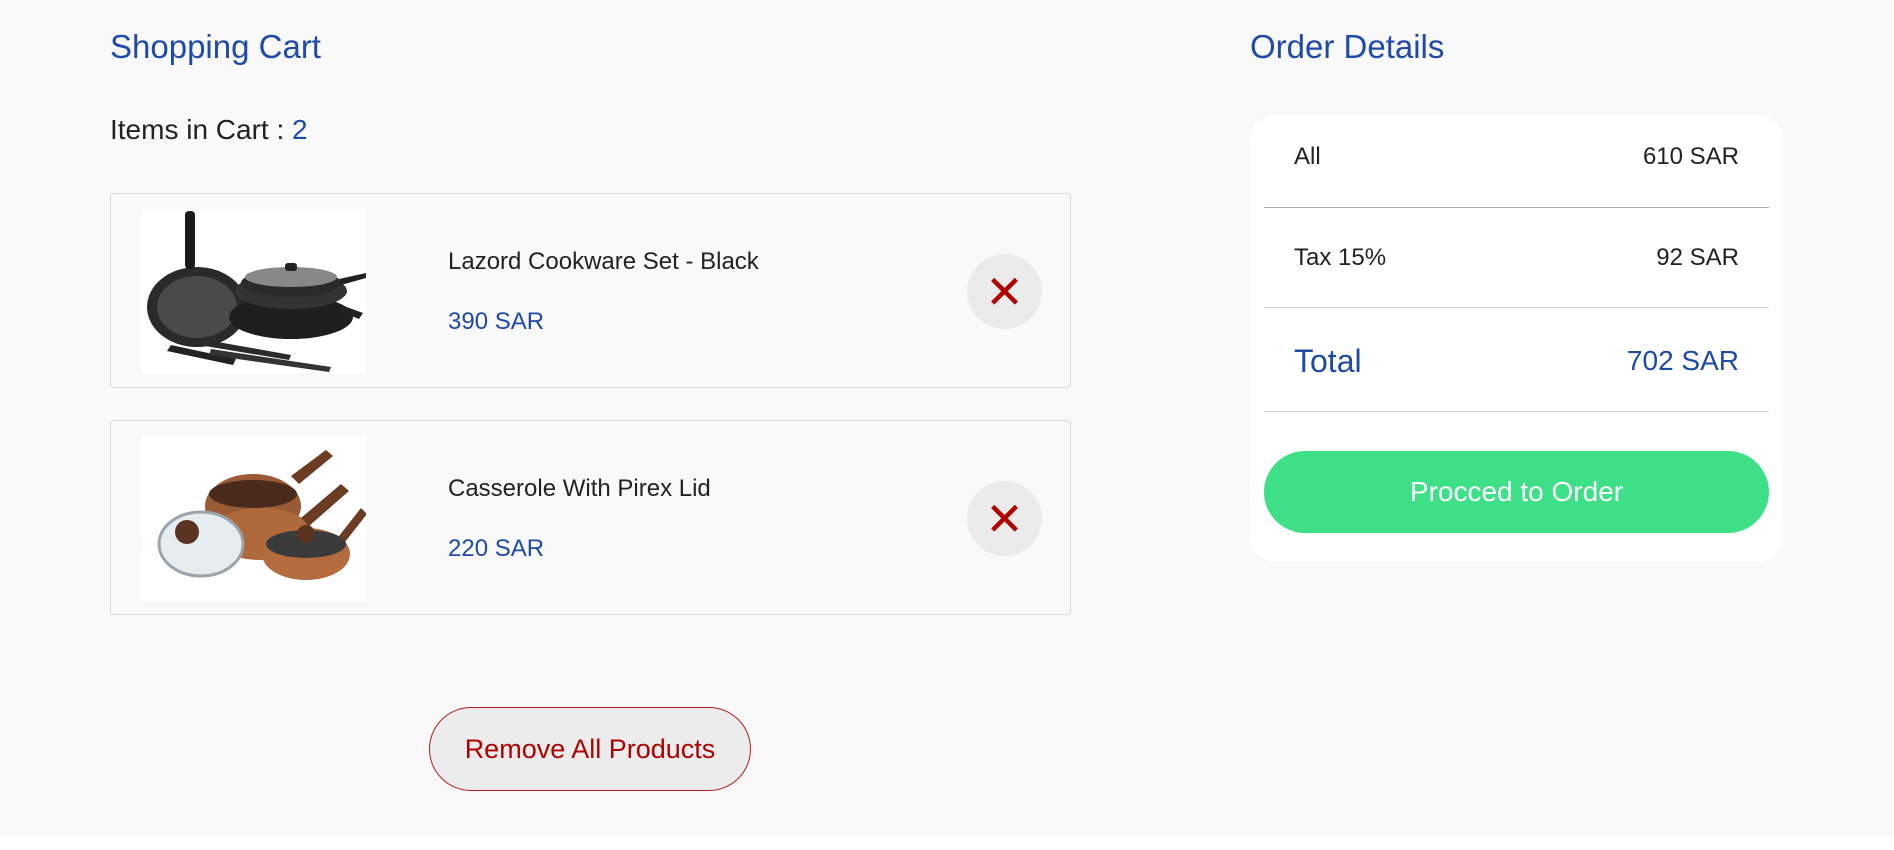 The image size is (1894, 850). What do you see at coordinates (590, 517) in the screenshot?
I see `cart-item: Casserole With Pirex Lid 220 SAR ✕` at bounding box center [590, 517].